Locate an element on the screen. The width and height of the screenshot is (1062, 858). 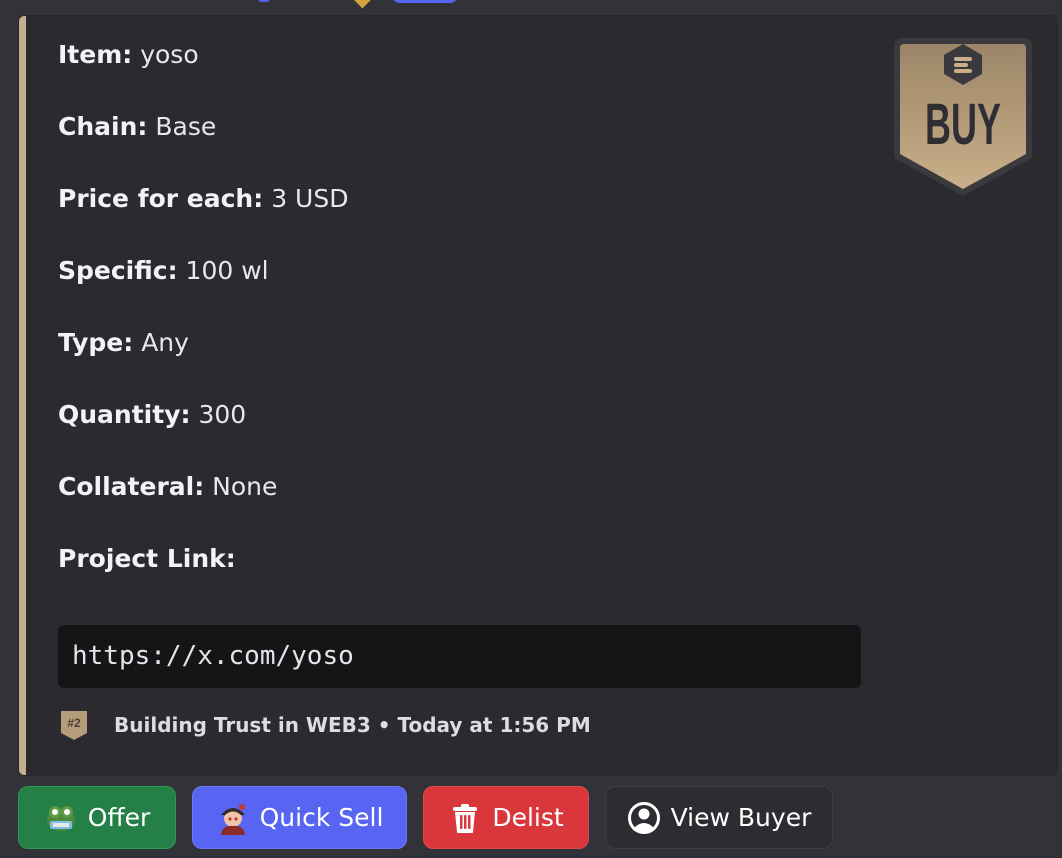
field-value: yoso is located at coordinates (169, 54).